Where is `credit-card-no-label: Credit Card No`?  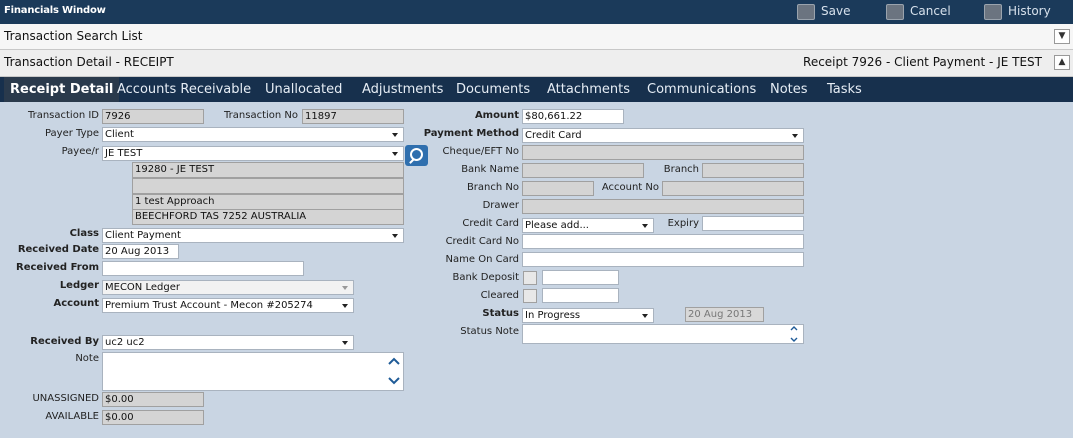
credit-card-no-label: Credit Card No is located at coordinates (482, 241).